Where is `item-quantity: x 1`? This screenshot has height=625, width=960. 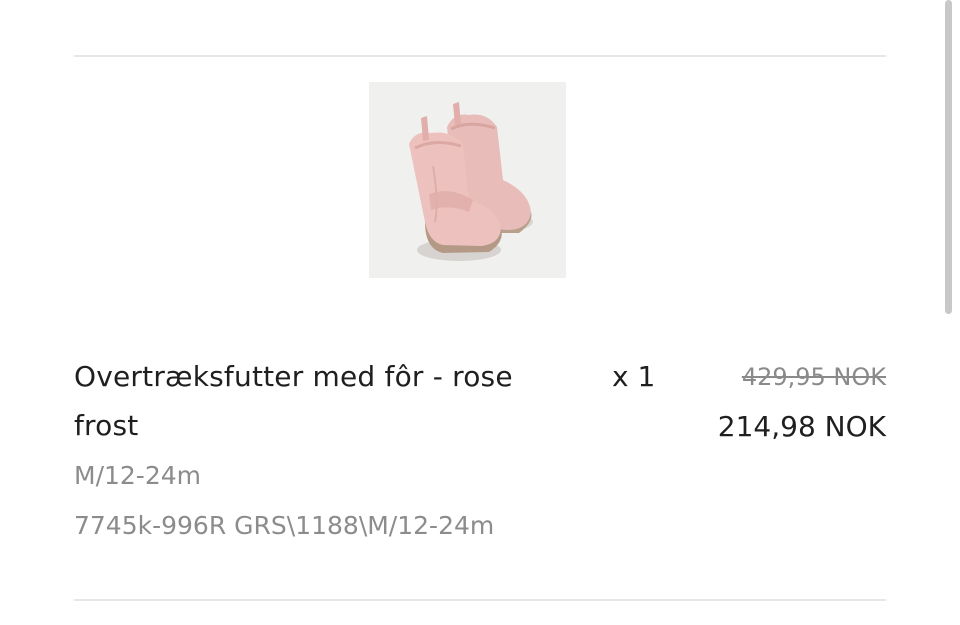
item-quantity: x 1 is located at coordinates (634, 376).